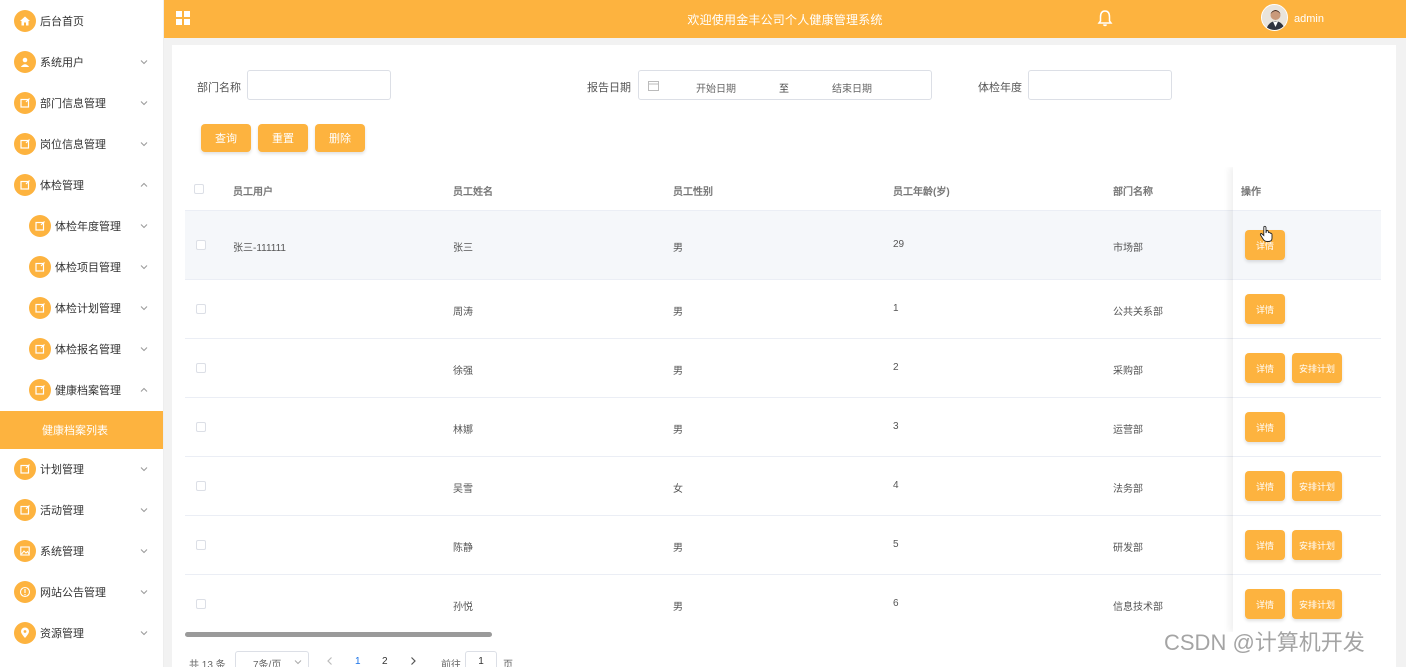  What do you see at coordinates (1128, 248) in the screenshot?
I see `cell-dept: 市场部` at bounding box center [1128, 248].